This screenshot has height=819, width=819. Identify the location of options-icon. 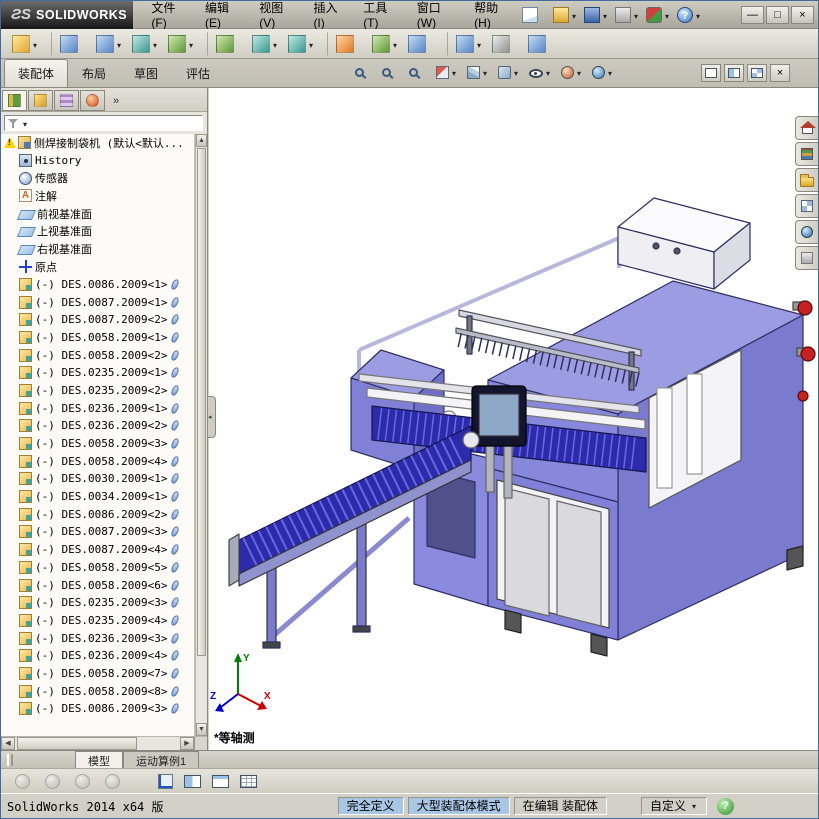
(658, 15).